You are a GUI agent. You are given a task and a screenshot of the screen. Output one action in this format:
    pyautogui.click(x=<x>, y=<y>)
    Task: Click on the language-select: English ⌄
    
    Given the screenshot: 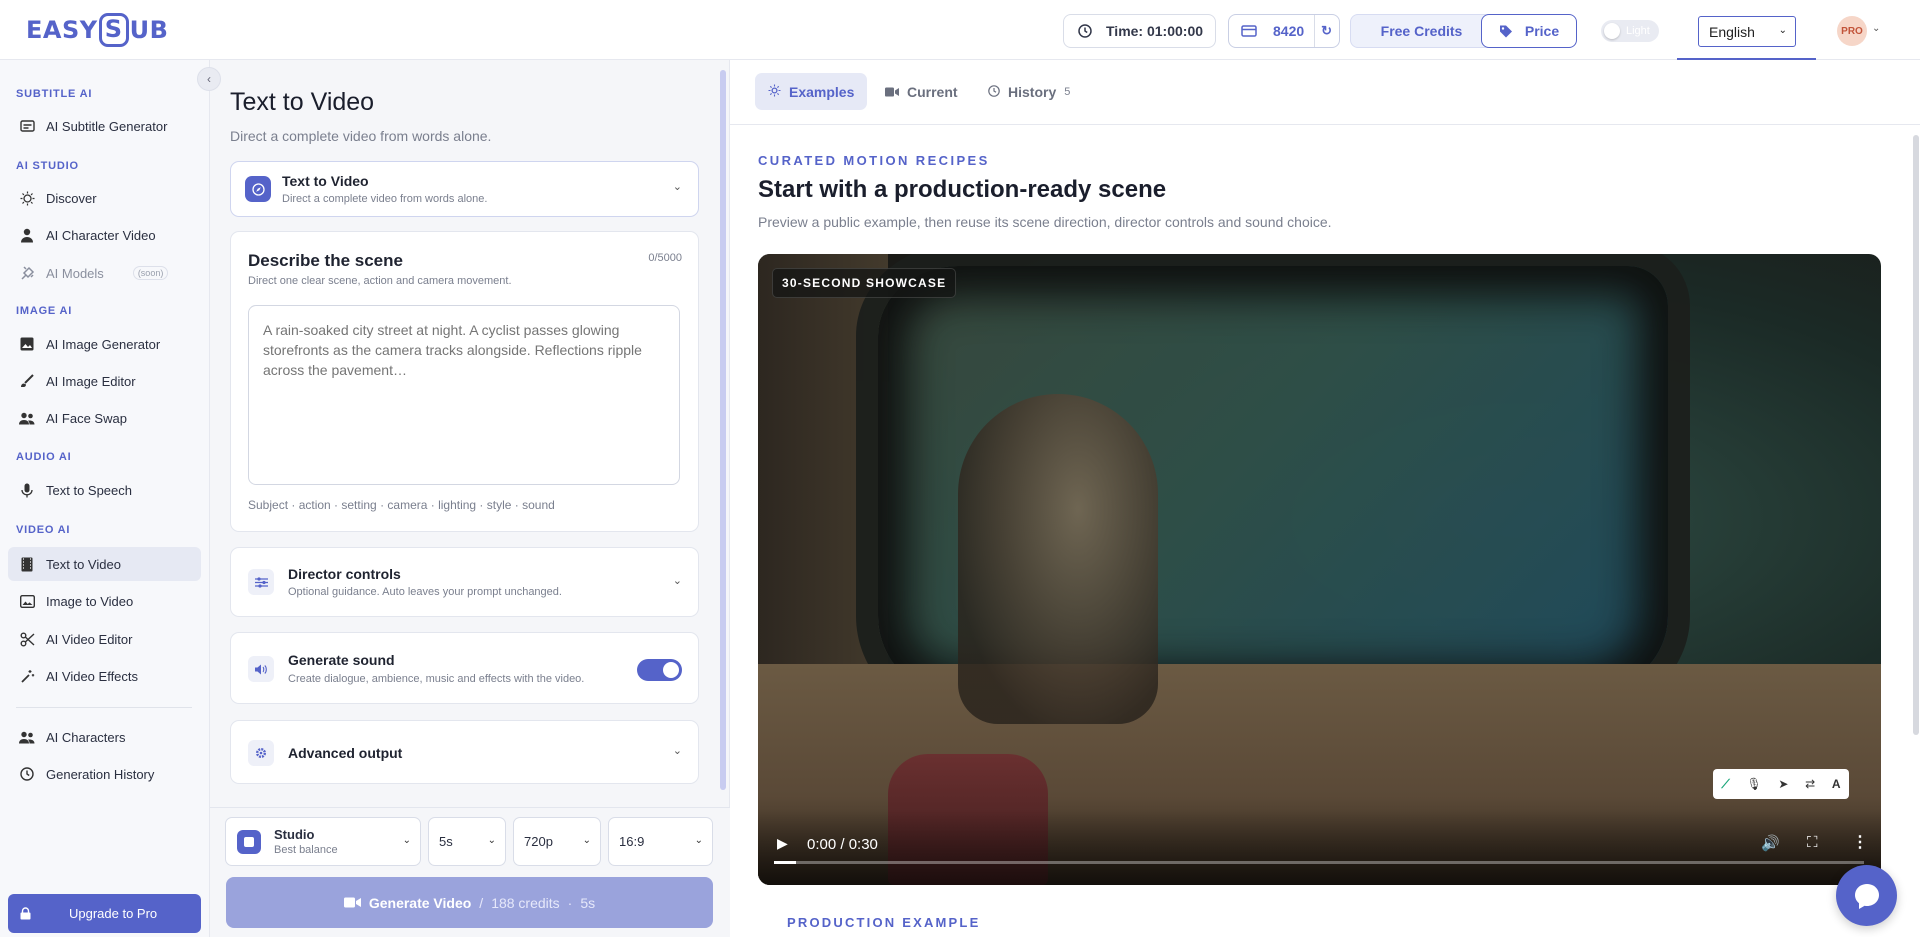 What is the action you would take?
    pyautogui.click(x=1747, y=31)
    